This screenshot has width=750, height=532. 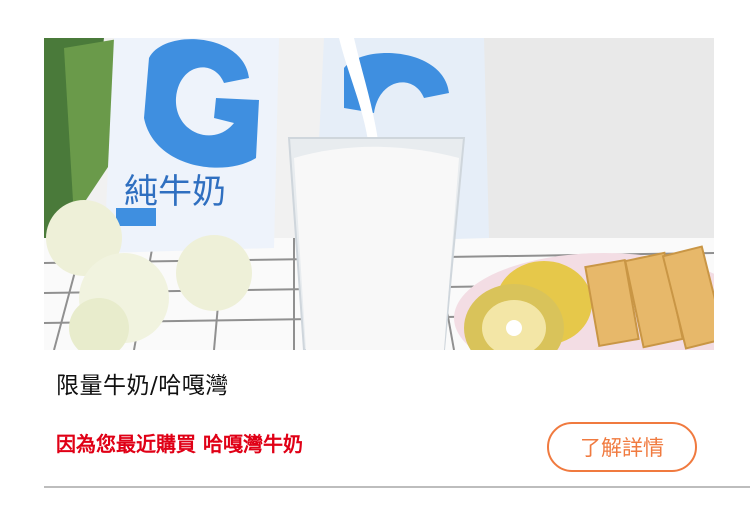 I want to click on divider, so click(x=397, y=487).